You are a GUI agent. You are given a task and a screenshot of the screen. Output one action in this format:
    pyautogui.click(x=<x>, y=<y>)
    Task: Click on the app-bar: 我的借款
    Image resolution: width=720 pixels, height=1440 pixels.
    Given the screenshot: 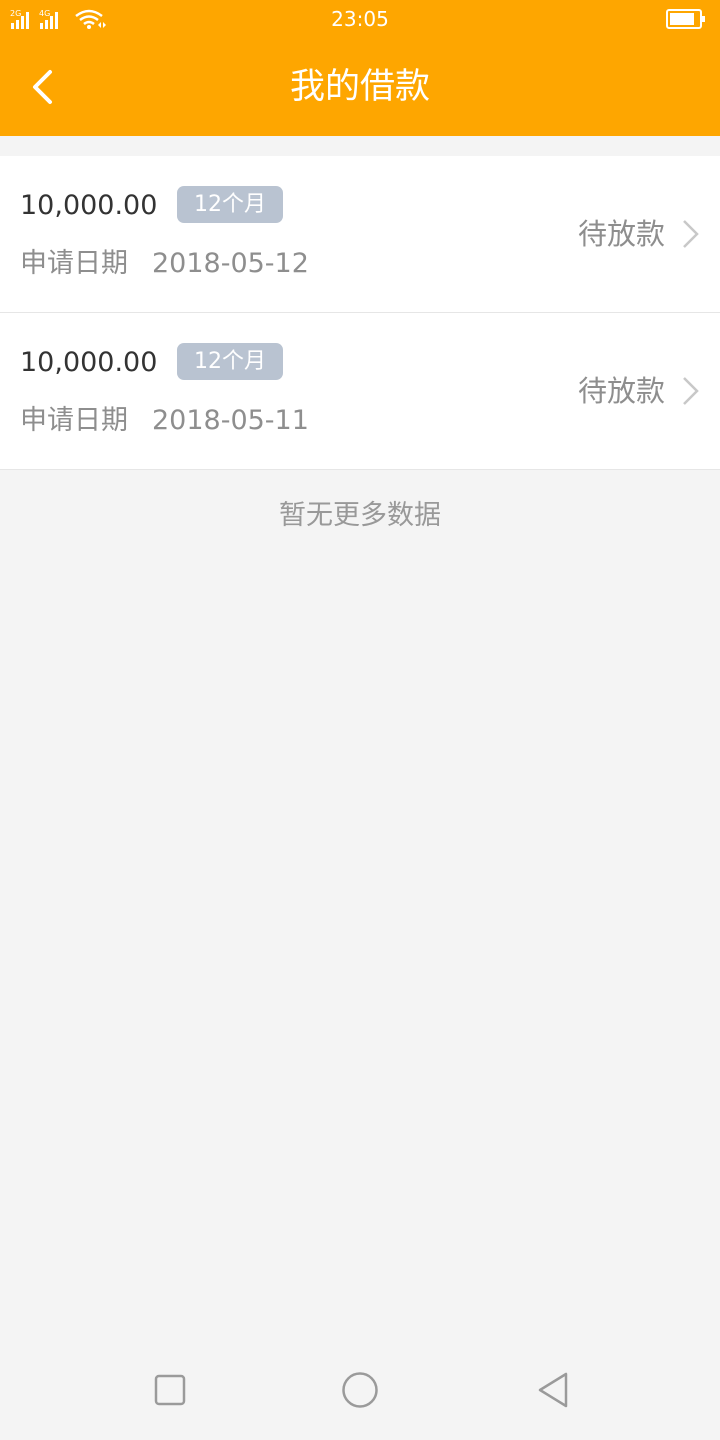 What is the action you would take?
    pyautogui.click(x=360, y=87)
    